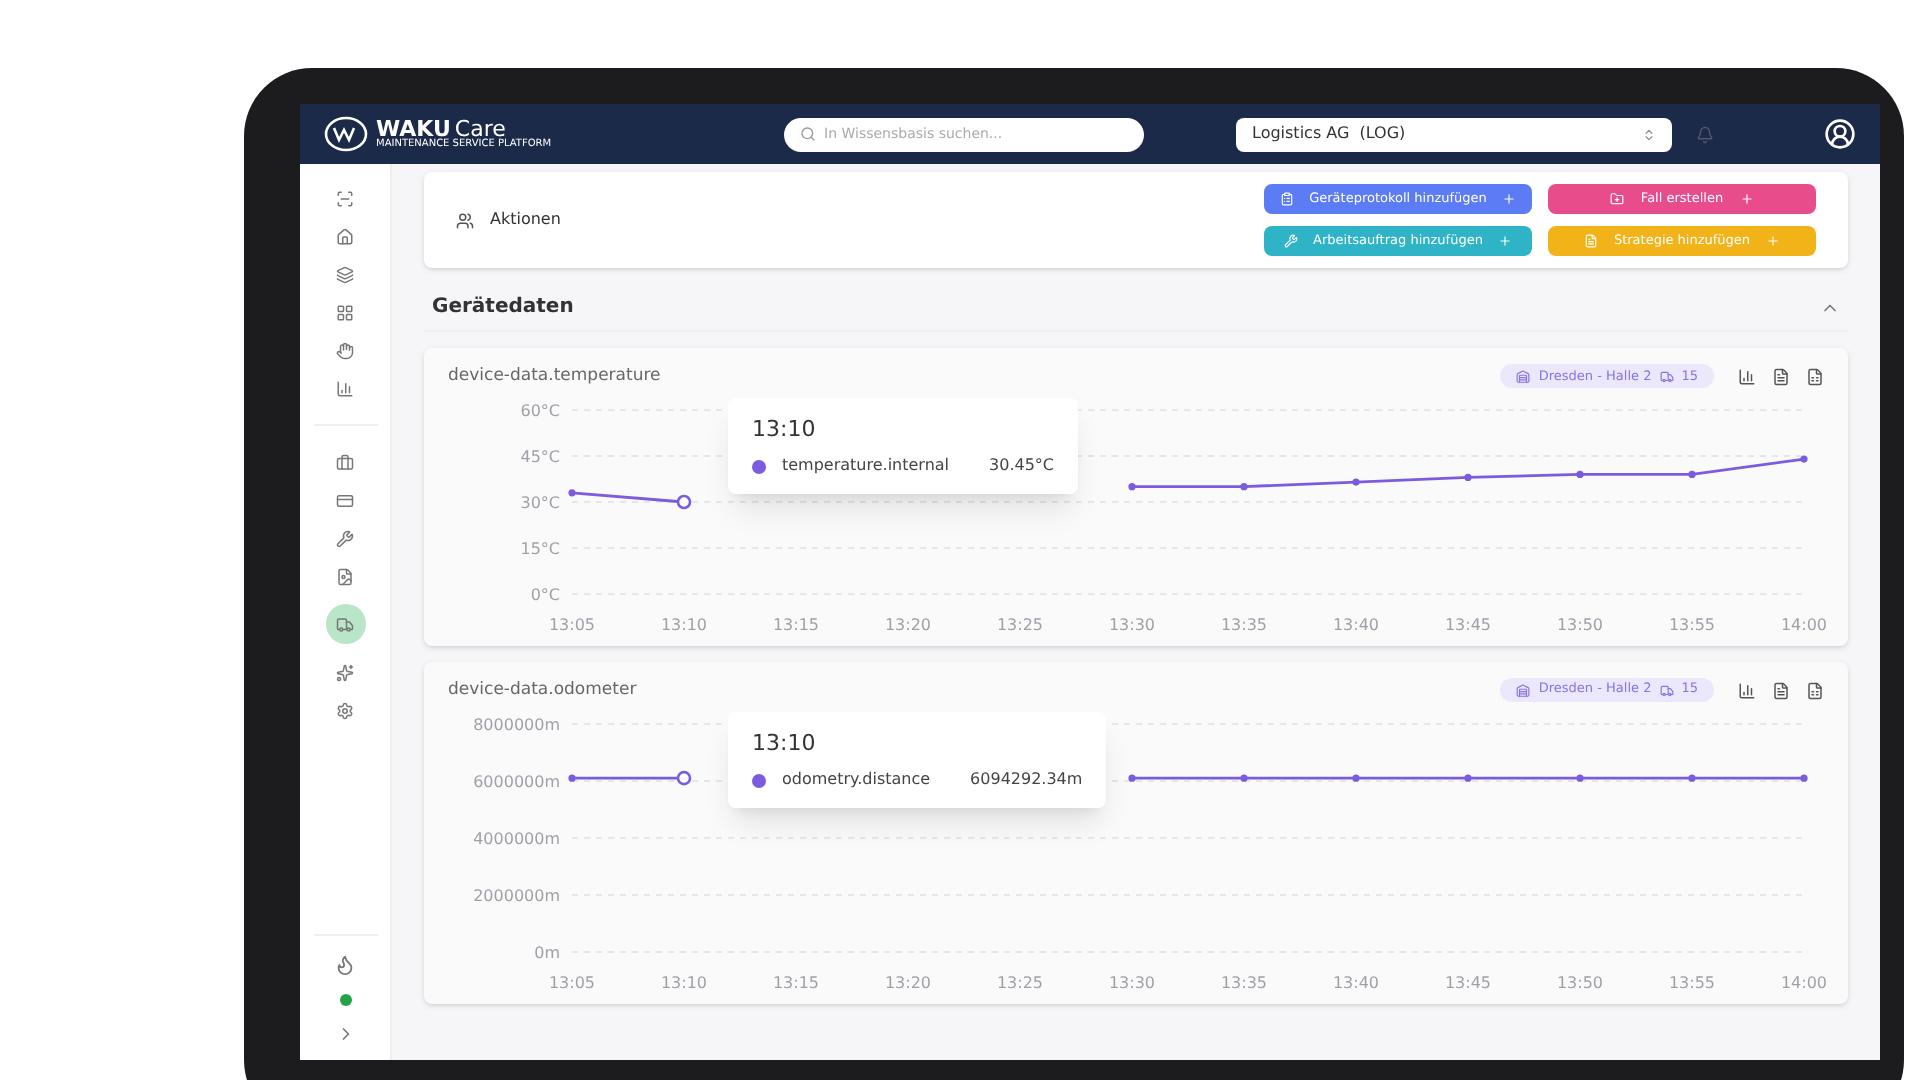 The width and height of the screenshot is (1920, 1080). What do you see at coordinates (1692, 982) in the screenshot?
I see `x-axis-label: 13:55` at bounding box center [1692, 982].